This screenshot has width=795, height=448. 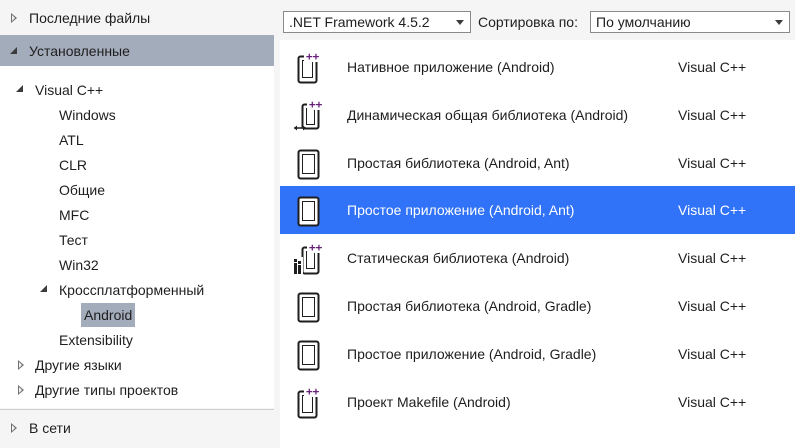 What do you see at coordinates (310, 67) in the screenshot?
I see `native-app-icon: ++` at bounding box center [310, 67].